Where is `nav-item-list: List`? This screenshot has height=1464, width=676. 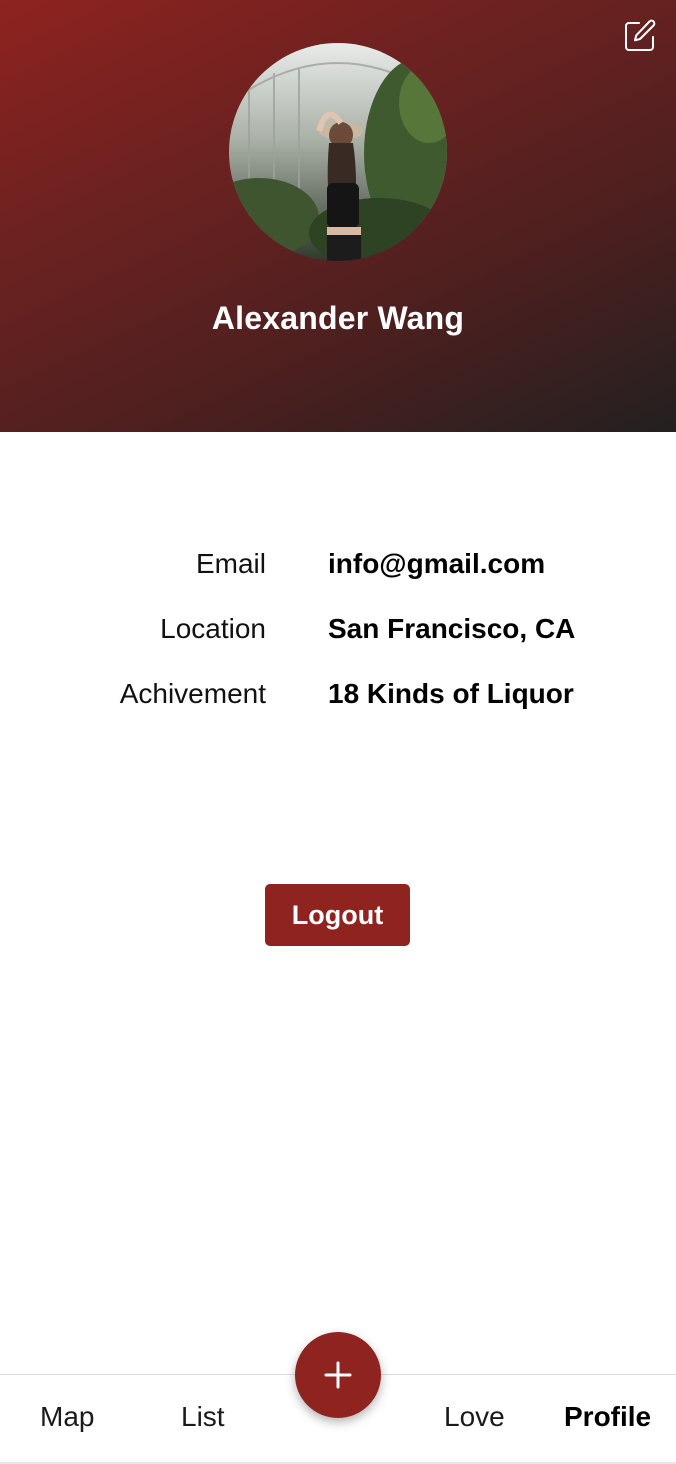
nav-item-list: List is located at coordinates (203, 1417).